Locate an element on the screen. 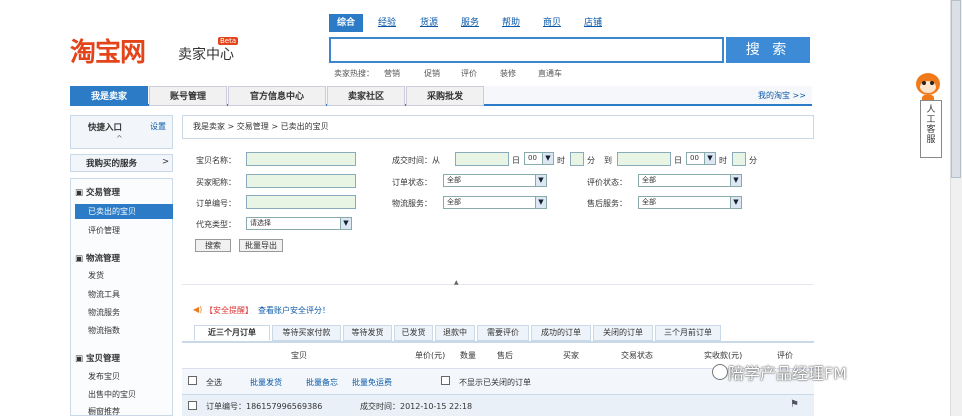 This screenshot has width=962, height=417. batch-export-button: 批量导出 is located at coordinates (261, 245).